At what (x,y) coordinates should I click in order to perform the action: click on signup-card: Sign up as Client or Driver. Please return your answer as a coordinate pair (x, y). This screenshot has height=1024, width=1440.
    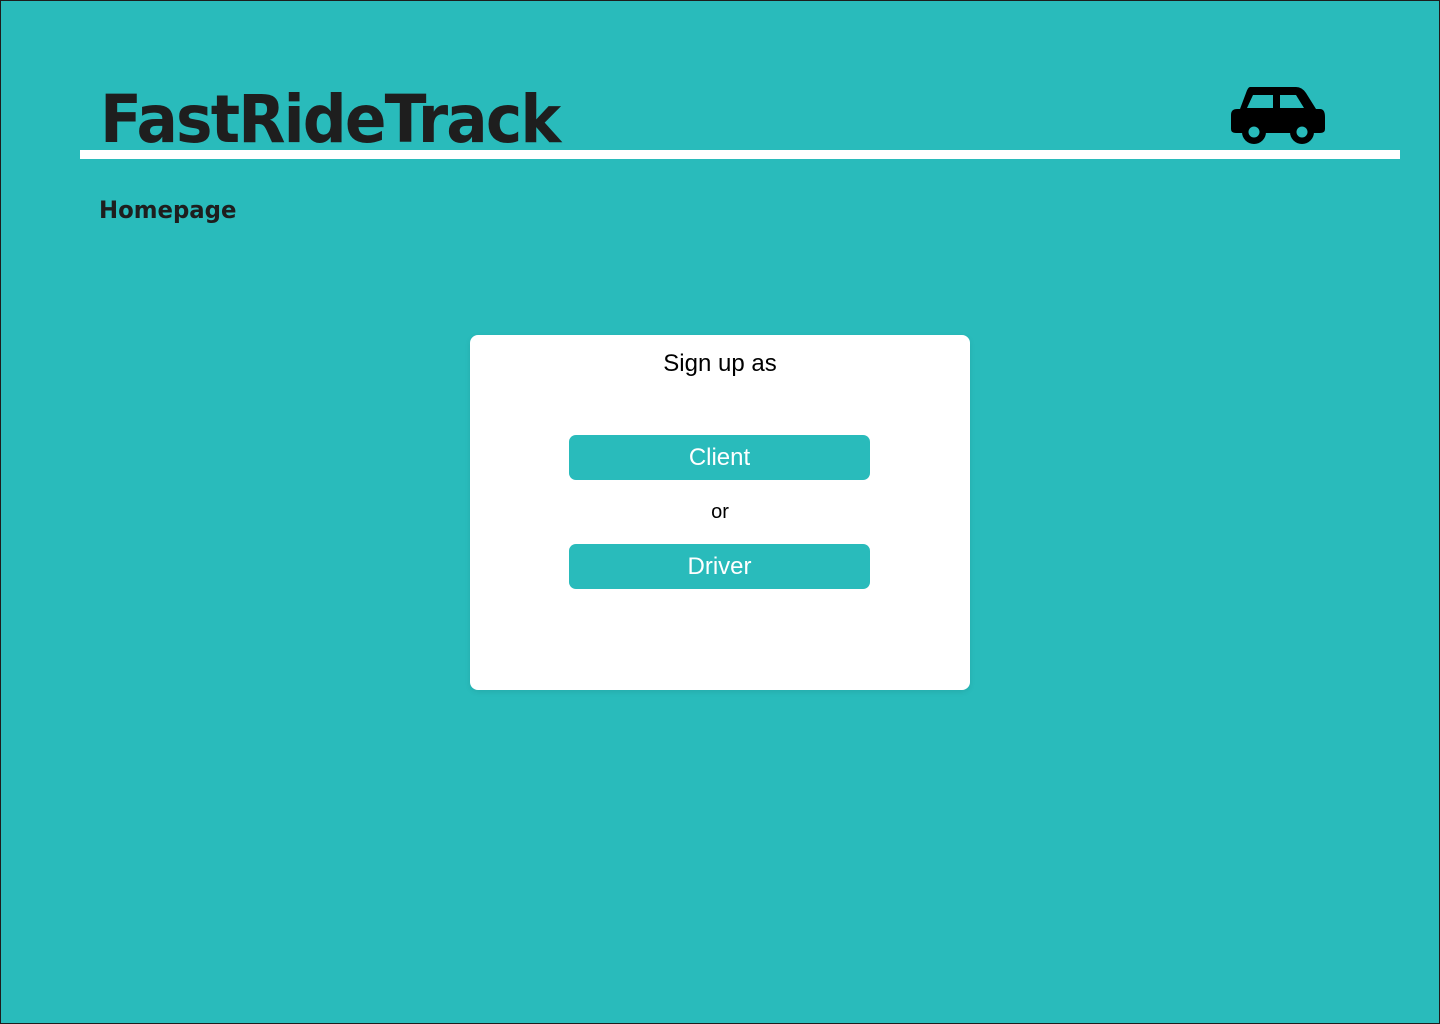
    Looking at the image, I should click on (720, 512).